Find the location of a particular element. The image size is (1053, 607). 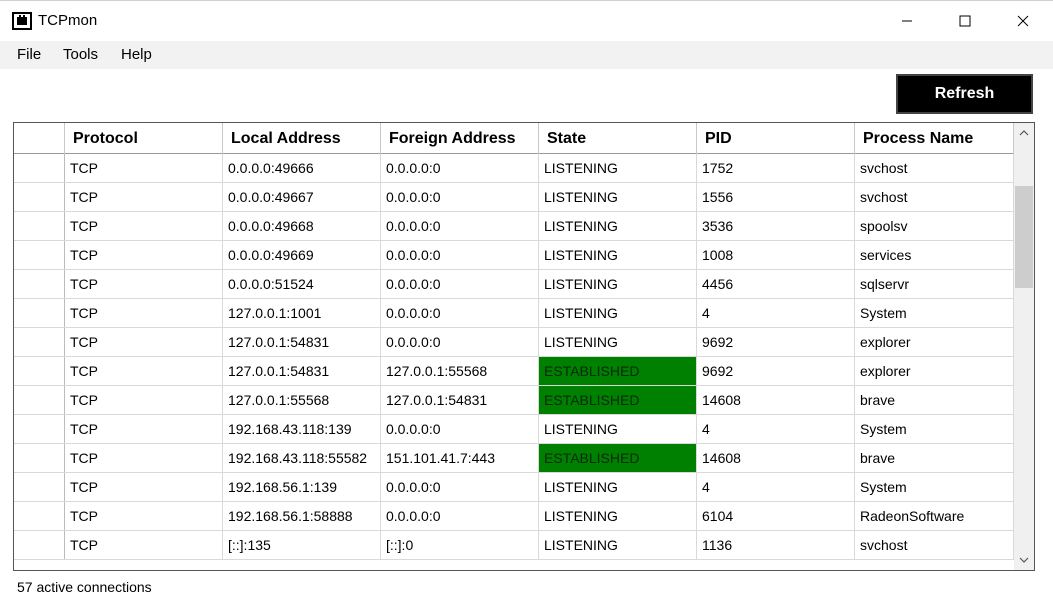

close-button is located at coordinates (1023, 21).